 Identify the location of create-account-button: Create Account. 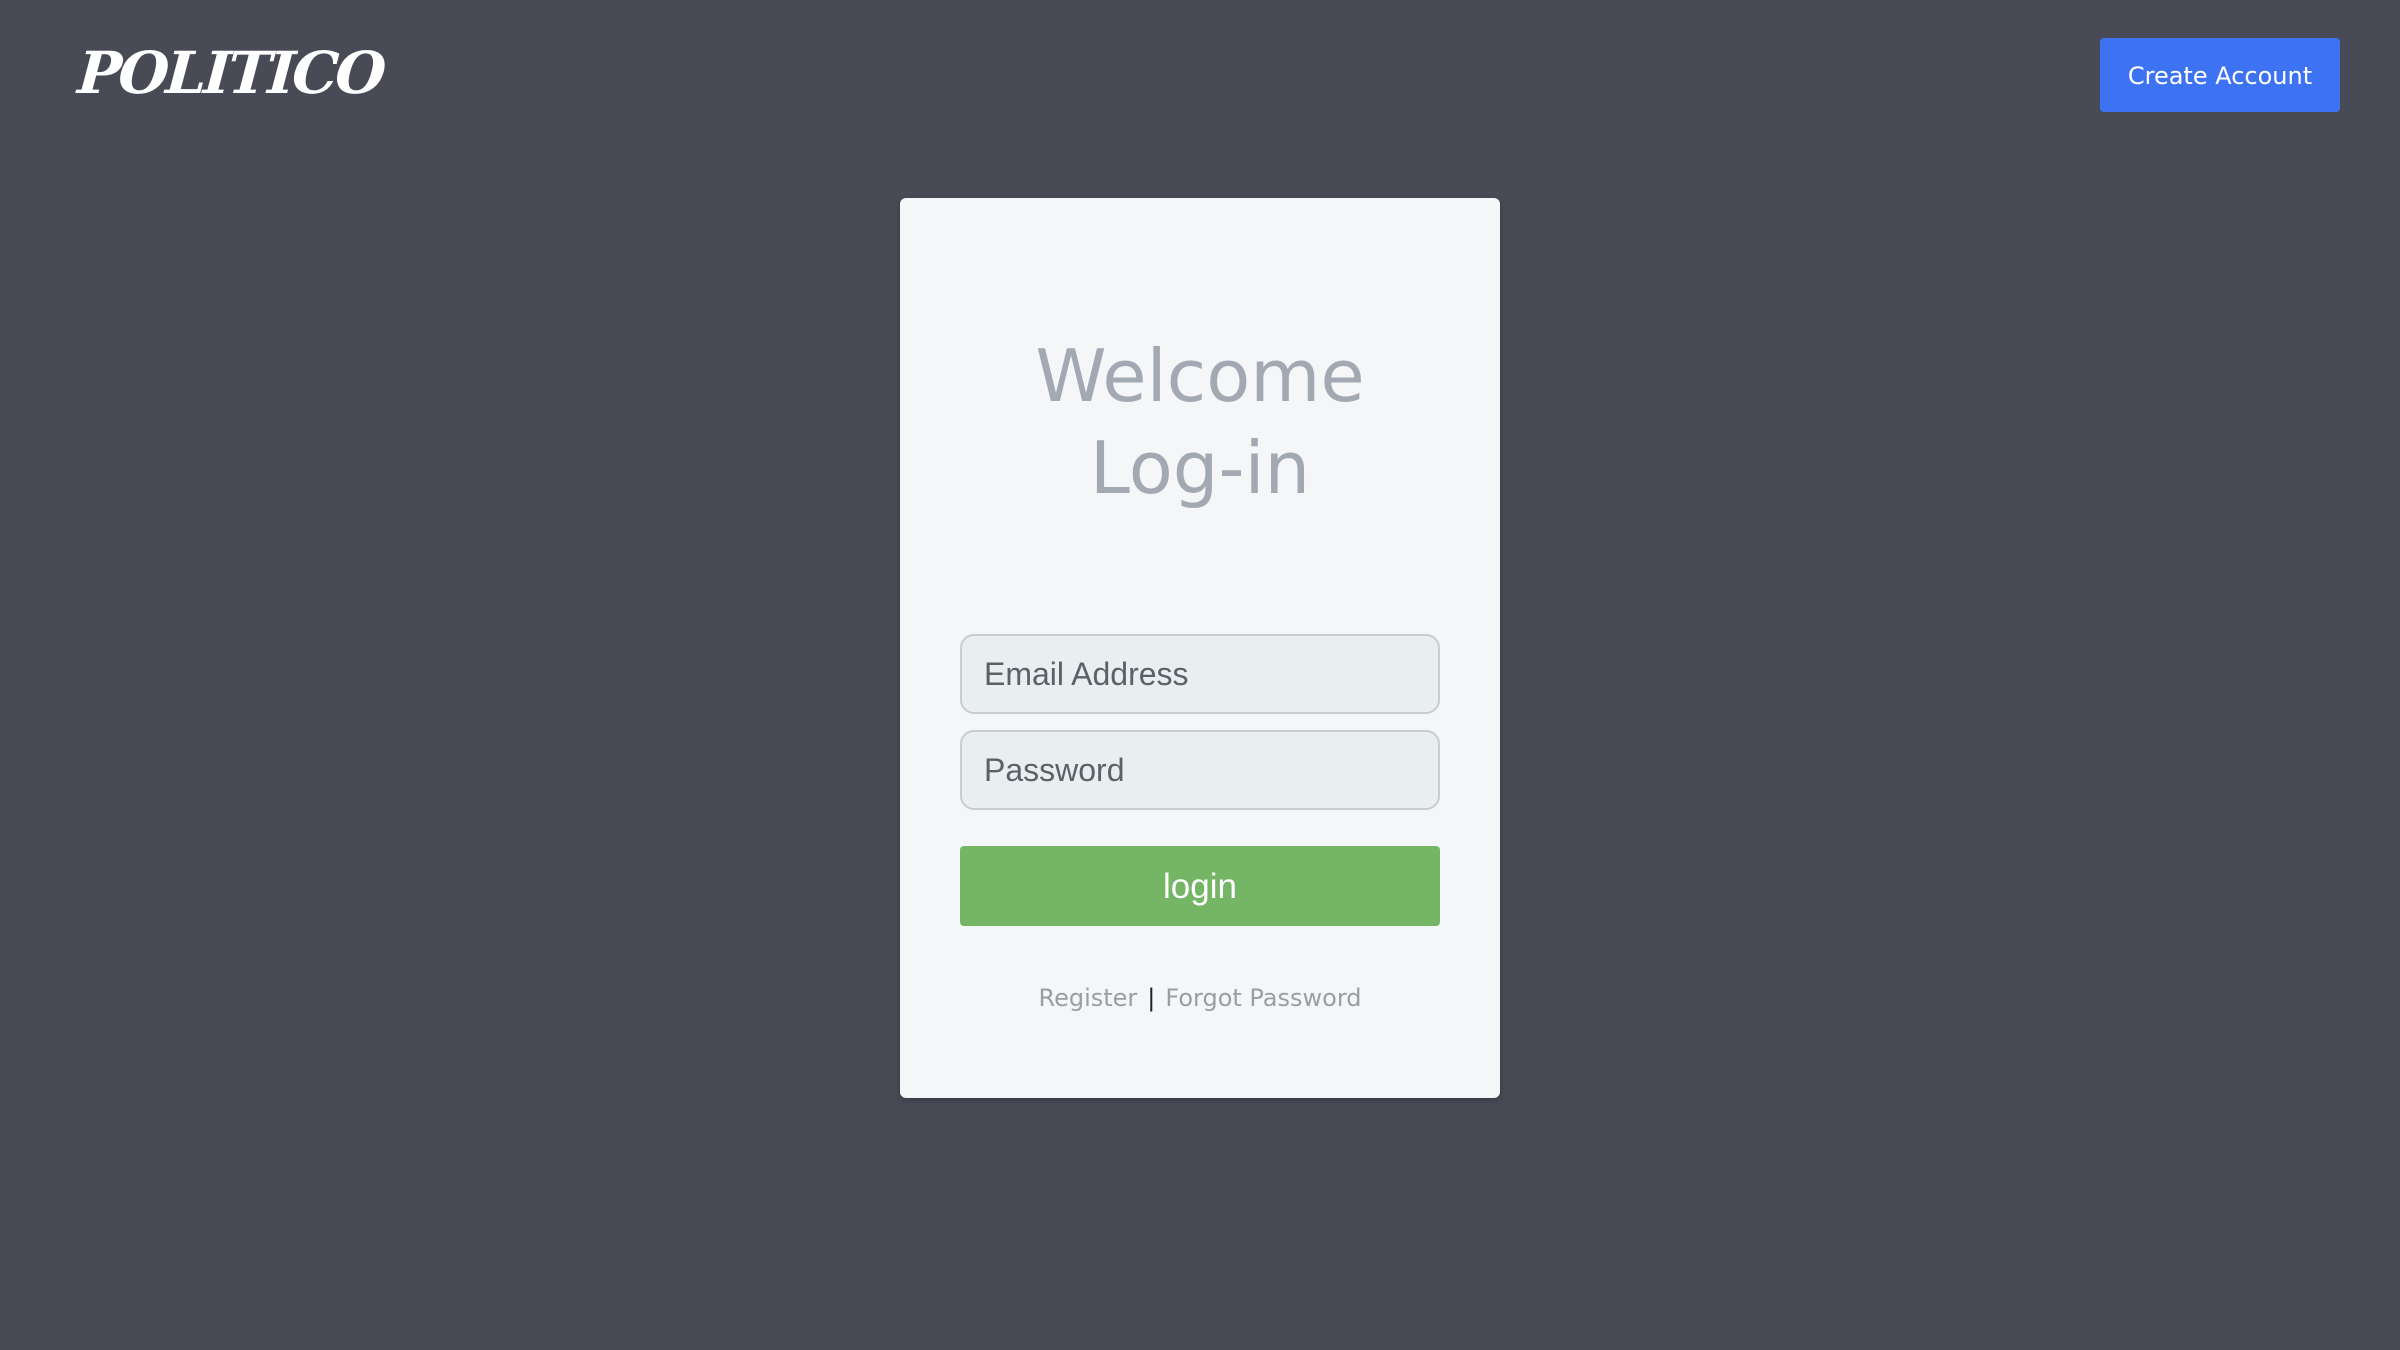
(2220, 75).